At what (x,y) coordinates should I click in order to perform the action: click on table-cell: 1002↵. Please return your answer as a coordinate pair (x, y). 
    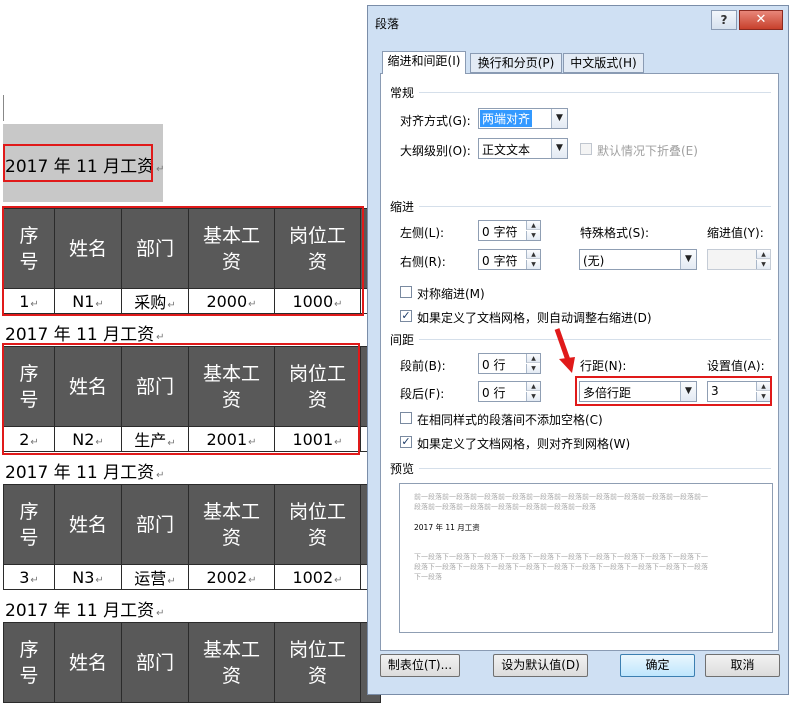
    Looking at the image, I should click on (317, 577).